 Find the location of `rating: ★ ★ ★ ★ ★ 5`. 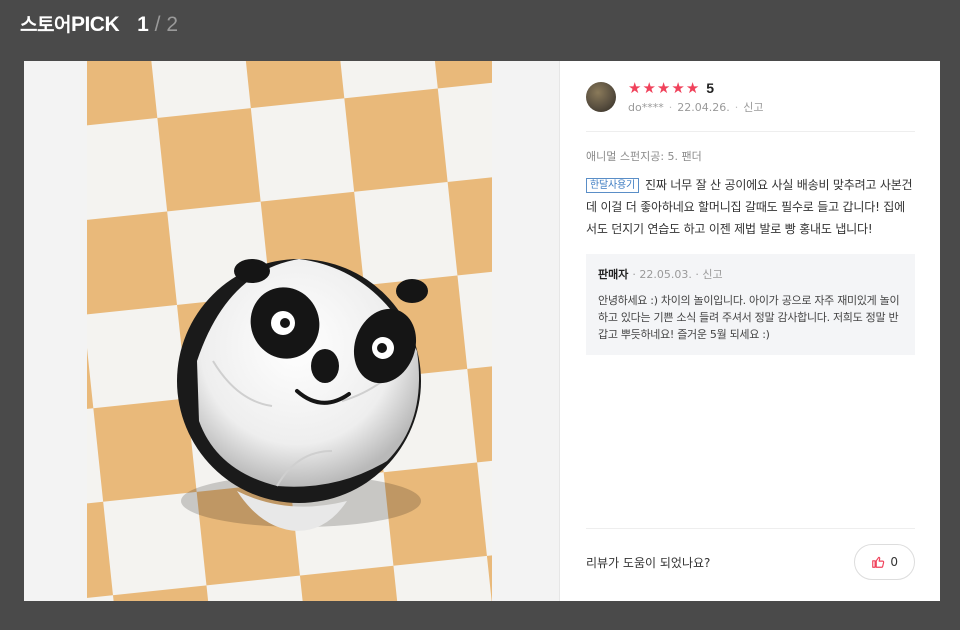

rating: ★ ★ ★ ★ ★ 5 is located at coordinates (695, 88).